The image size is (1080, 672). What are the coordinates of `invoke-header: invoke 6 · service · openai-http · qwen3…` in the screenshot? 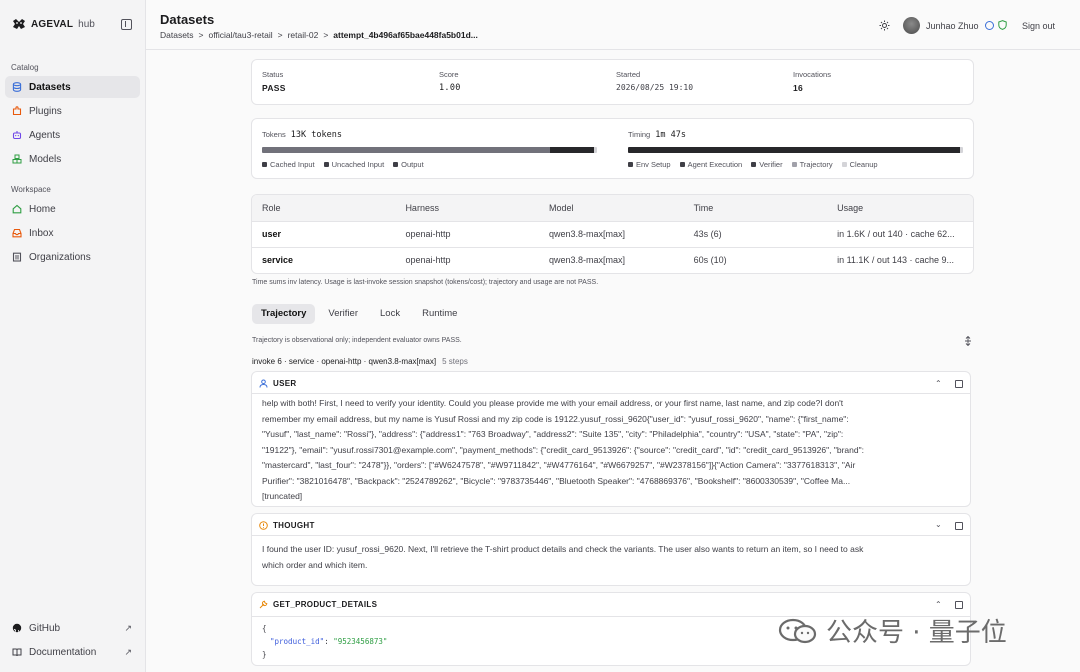 It's located at (360, 361).